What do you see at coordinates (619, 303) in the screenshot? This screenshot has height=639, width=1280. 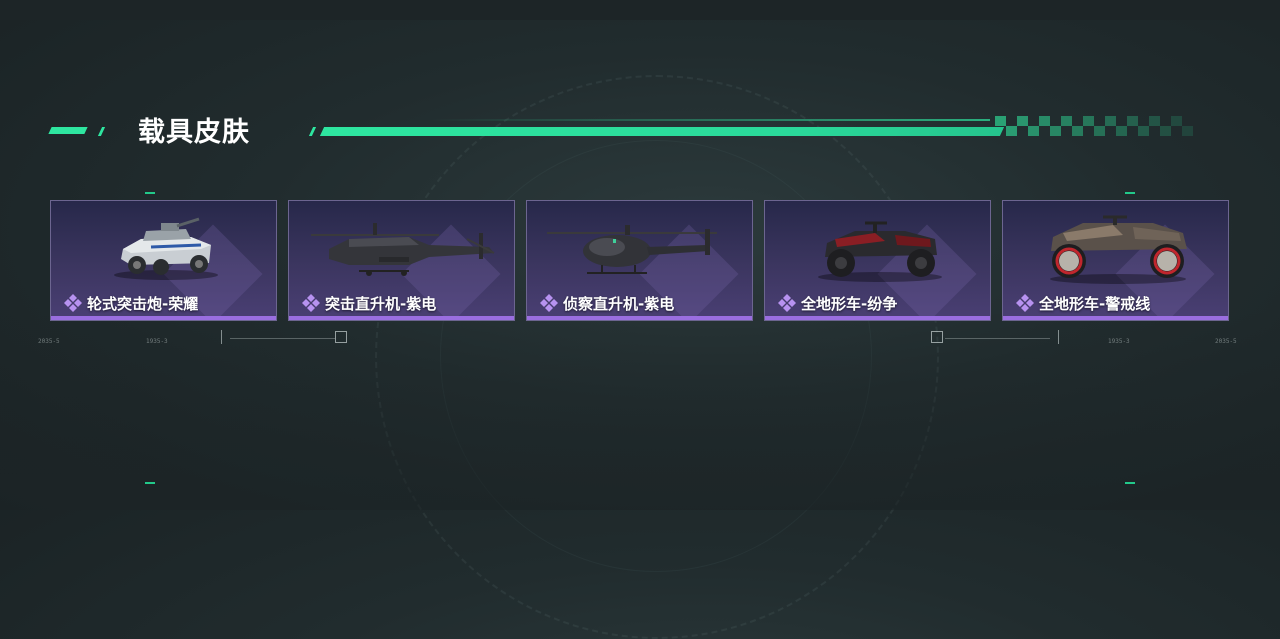 I see `skin-name: 侦察直升机-紫电` at bounding box center [619, 303].